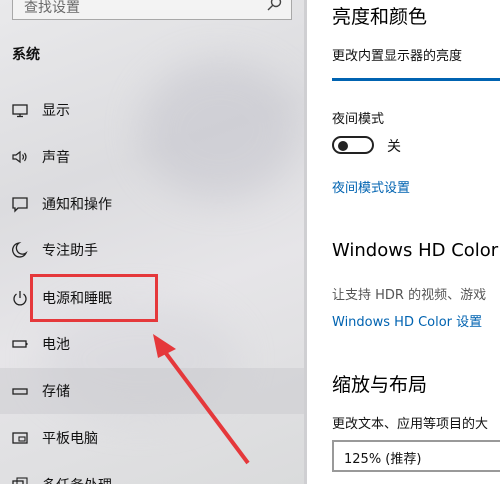 This screenshot has width=500, height=484. Describe the element at coordinates (20, 391) in the screenshot. I see `storage-icon` at that location.